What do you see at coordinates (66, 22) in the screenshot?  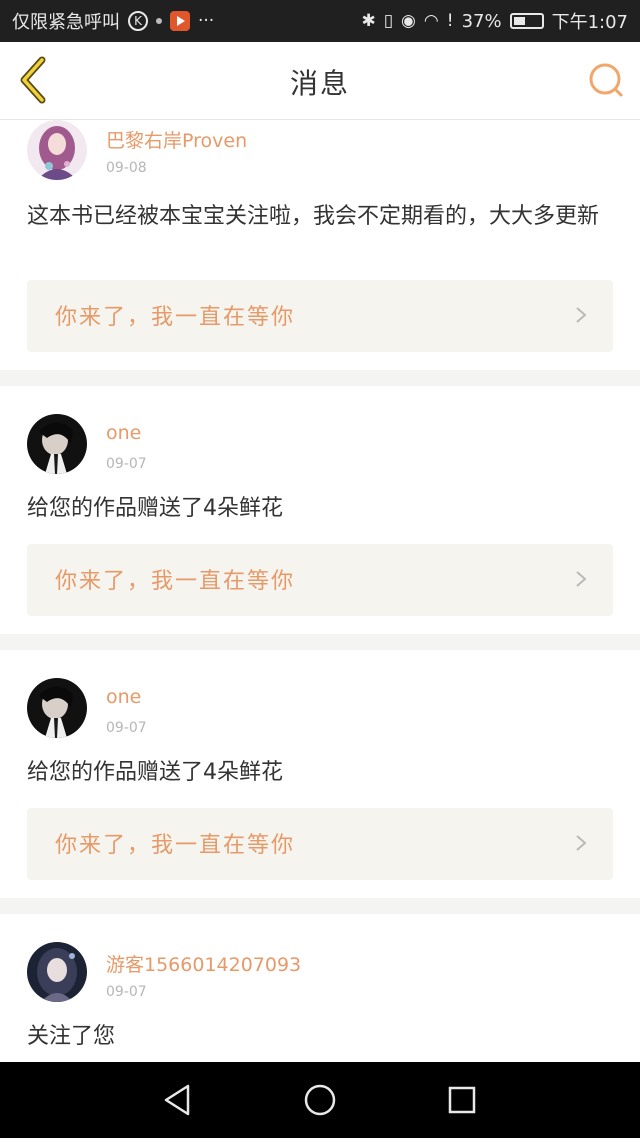 I see `carrier-text: 仅限紧急呼叫` at bounding box center [66, 22].